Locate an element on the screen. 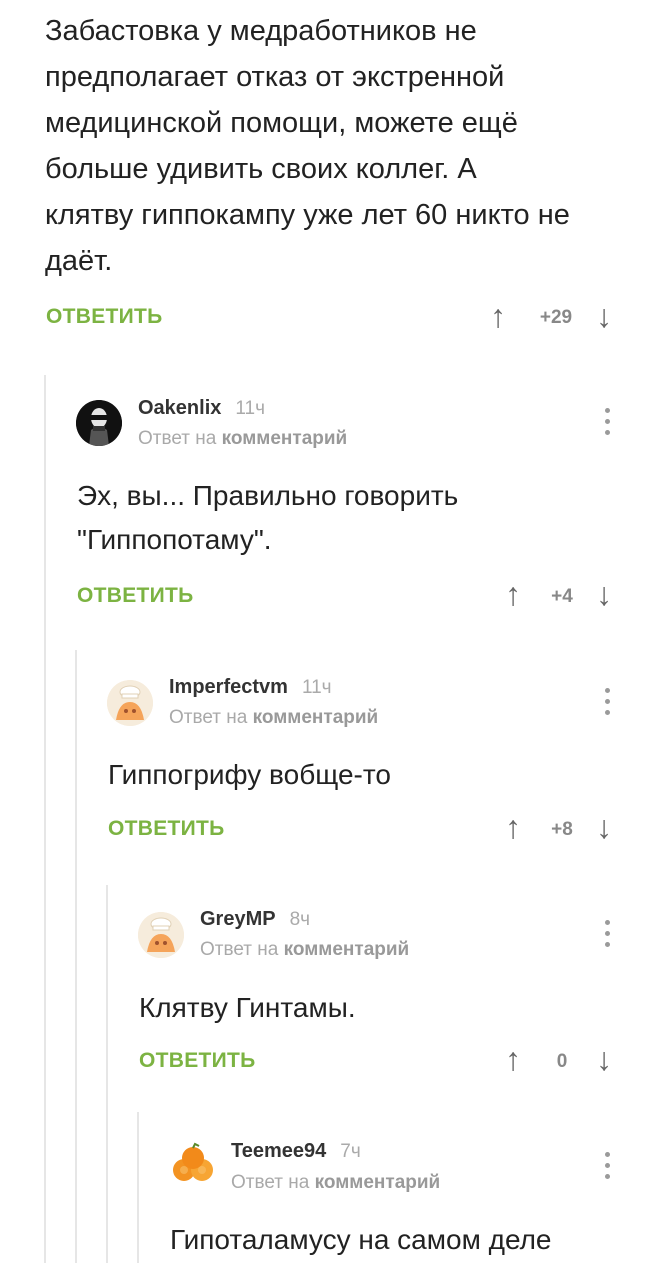 The width and height of the screenshot is (650, 1263). comment-line: Гиппогрифу вобще-то is located at coordinates (249, 774).